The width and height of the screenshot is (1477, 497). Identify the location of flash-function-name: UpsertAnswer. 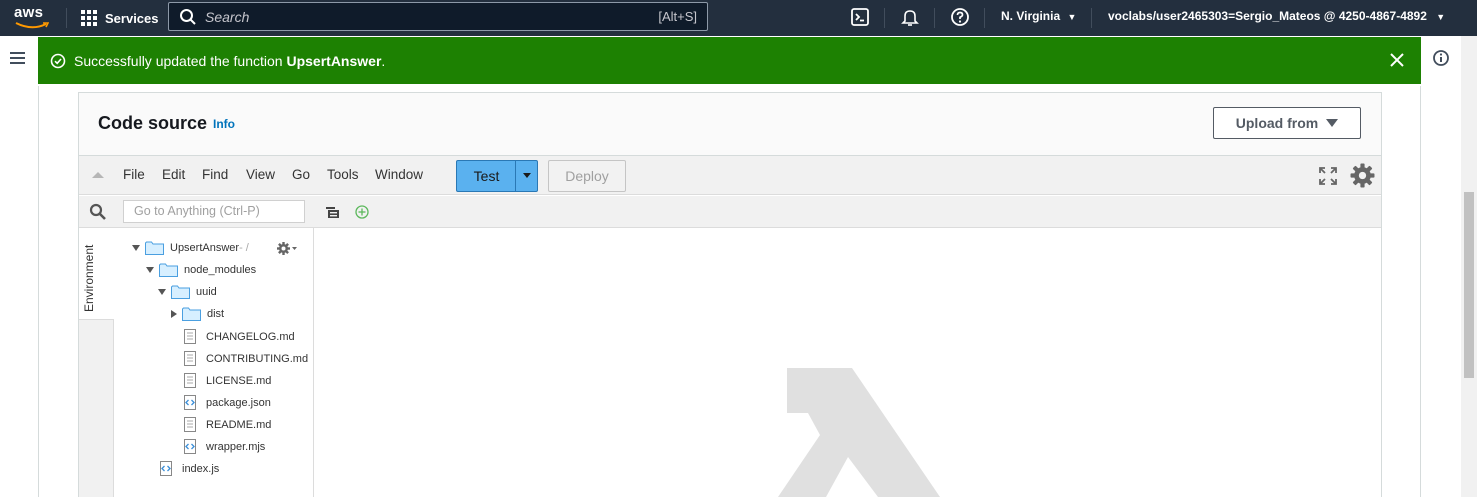
(334, 60).